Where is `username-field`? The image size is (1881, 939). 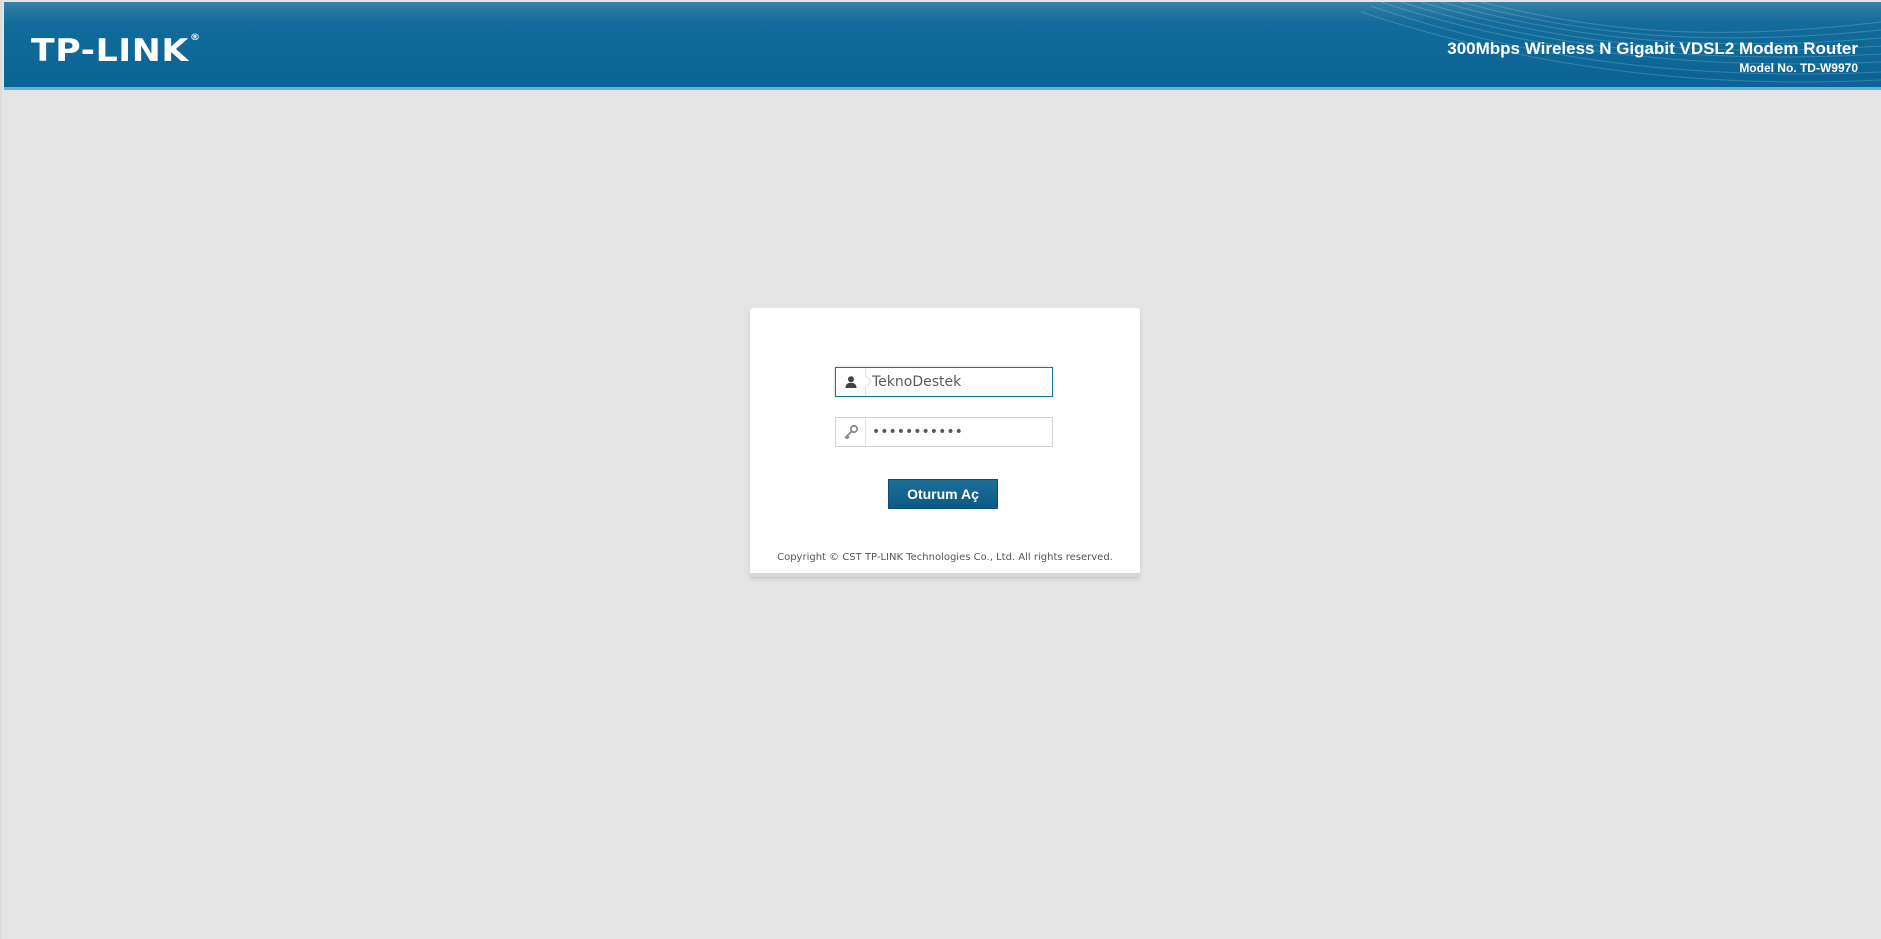
username-field is located at coordinates (944, 382).